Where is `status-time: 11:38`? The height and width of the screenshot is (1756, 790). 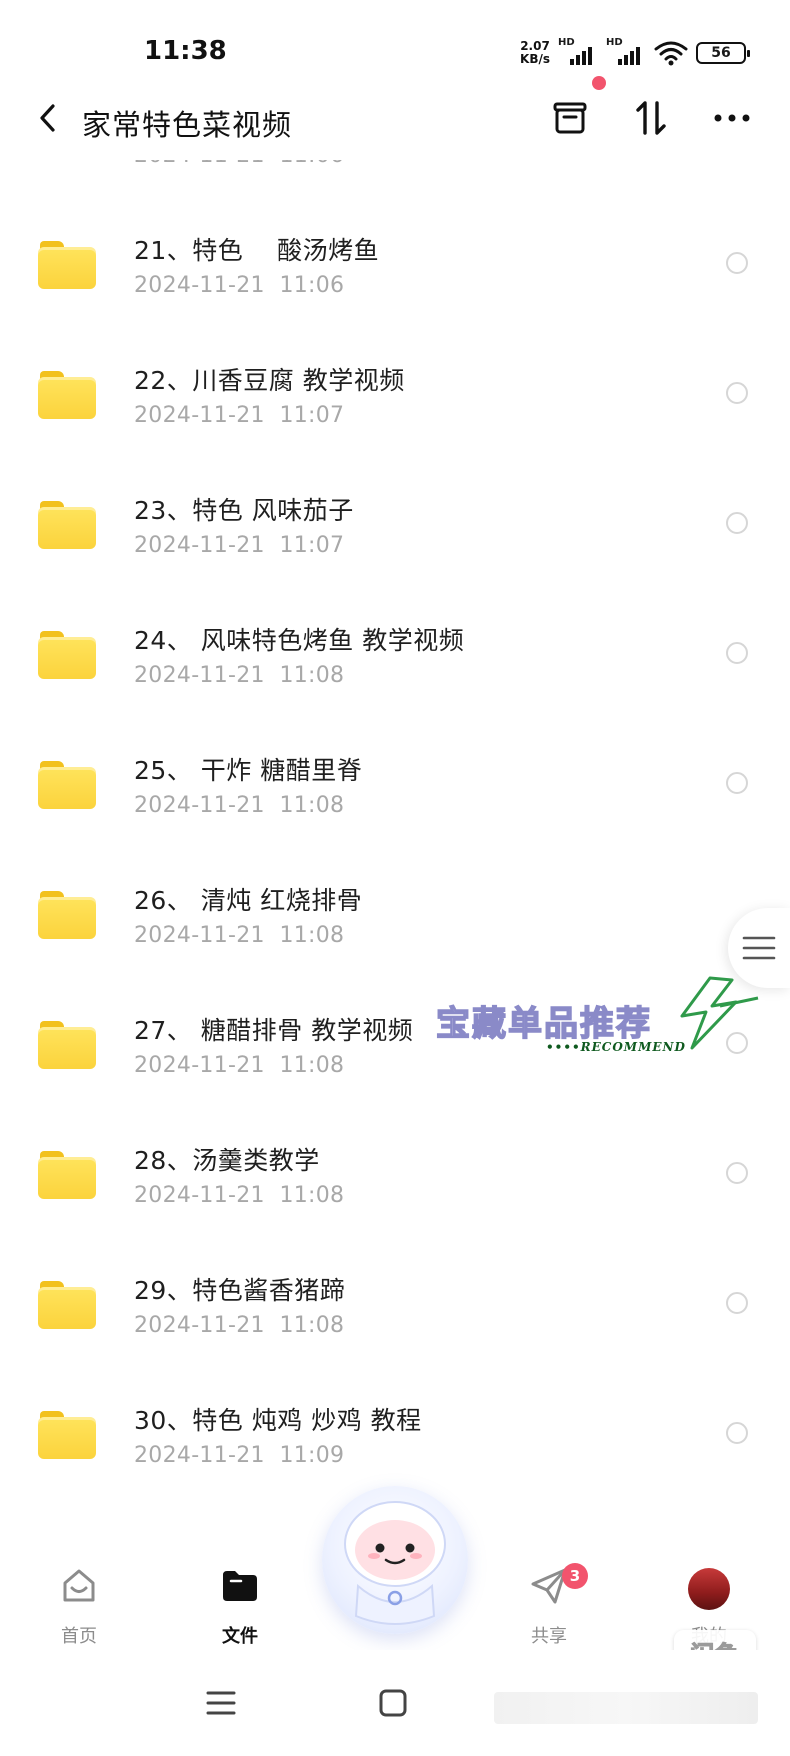
status-time: 11:38 is located at coordinates (185, 51).